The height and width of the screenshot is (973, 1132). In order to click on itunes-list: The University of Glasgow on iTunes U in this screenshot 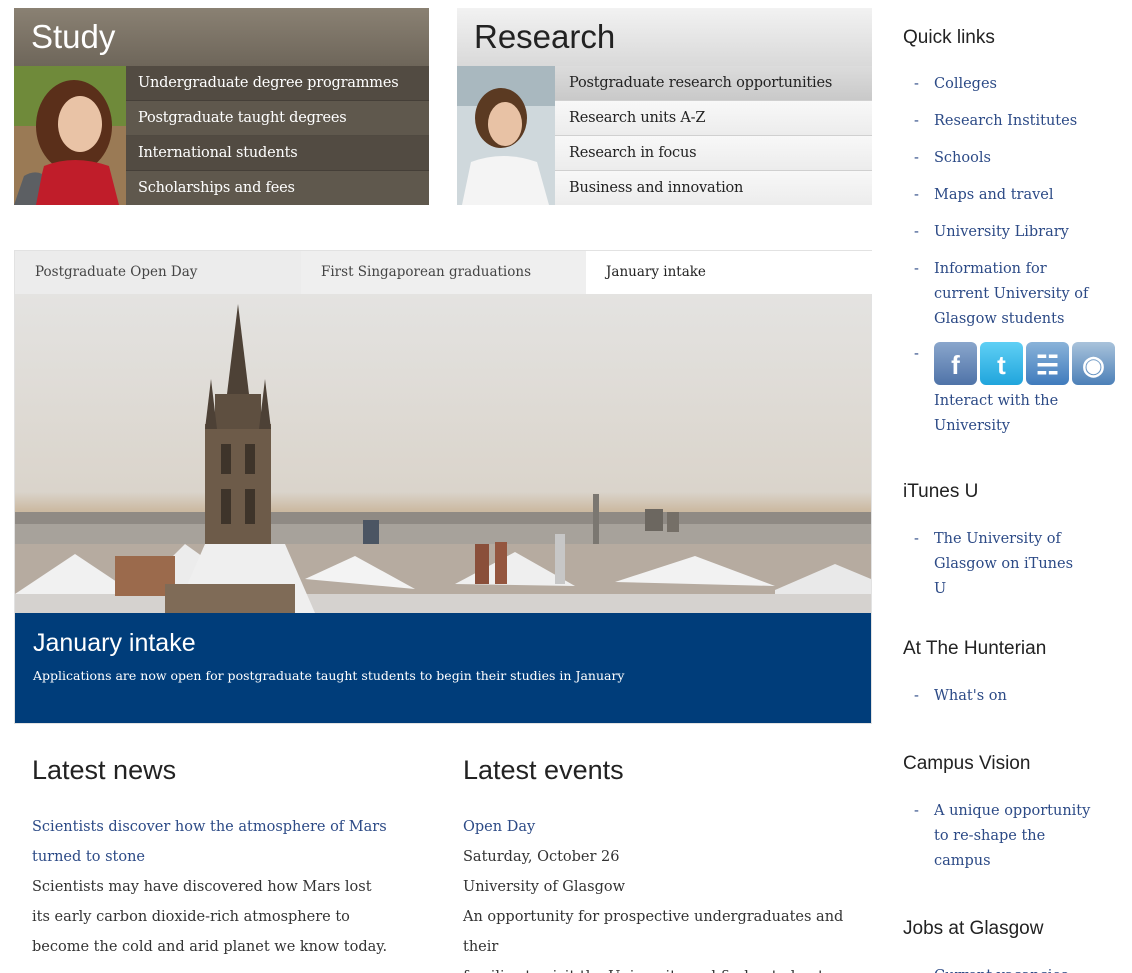, I will do `click(1013, 564)`.